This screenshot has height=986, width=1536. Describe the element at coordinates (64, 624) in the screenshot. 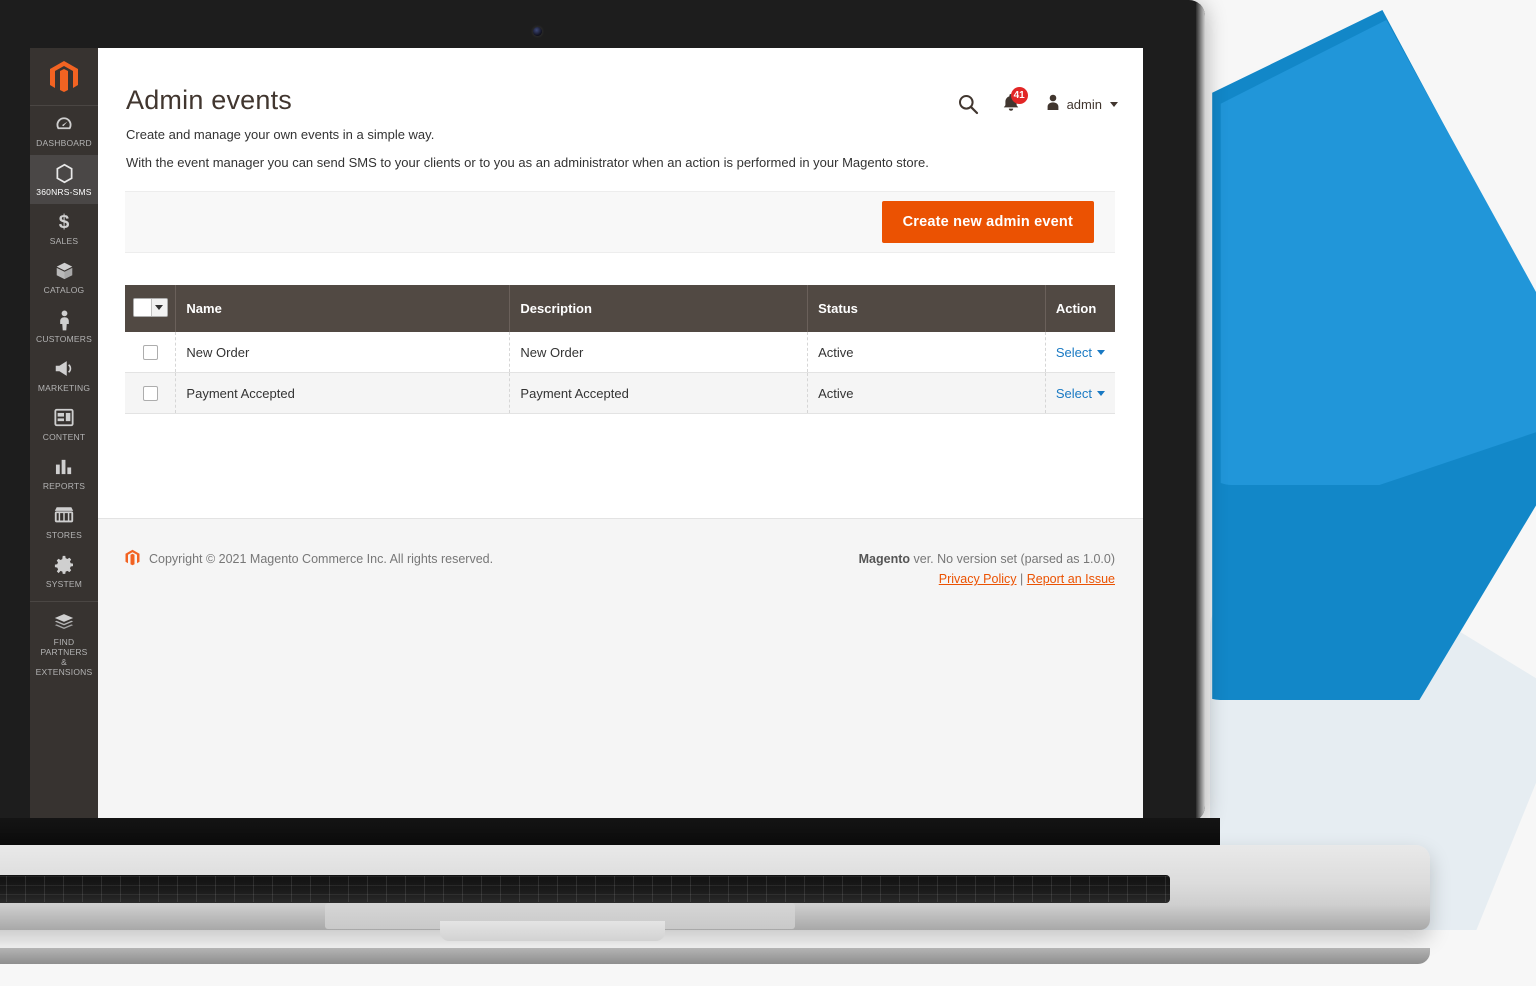

I see `extensions-icon` at that location.